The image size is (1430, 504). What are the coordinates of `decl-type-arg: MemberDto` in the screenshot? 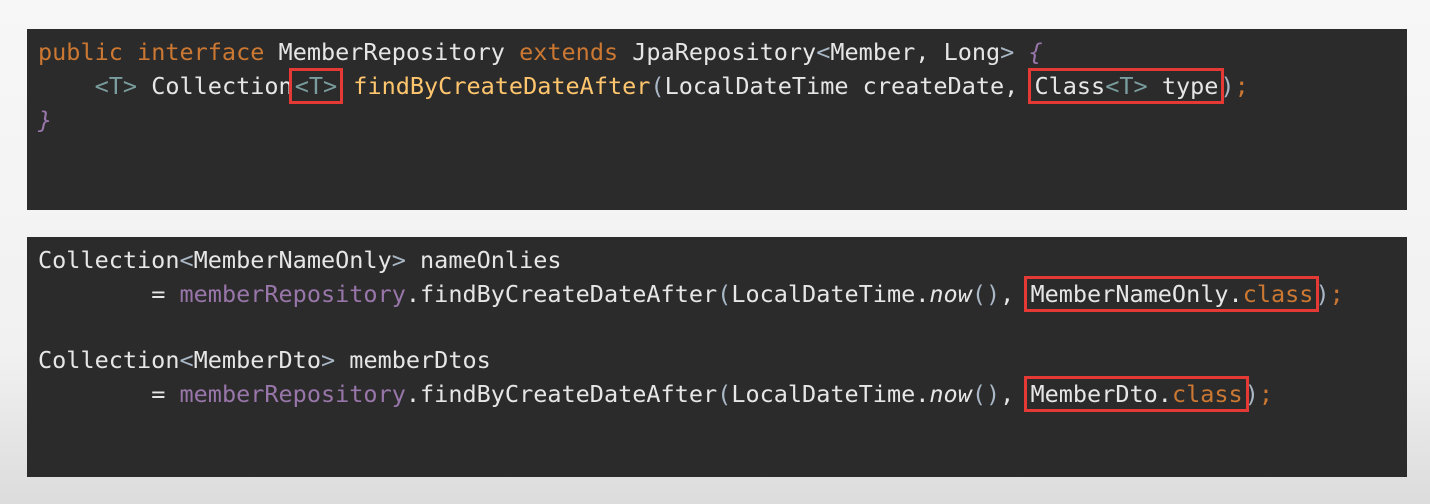 It's located at (257, 360).